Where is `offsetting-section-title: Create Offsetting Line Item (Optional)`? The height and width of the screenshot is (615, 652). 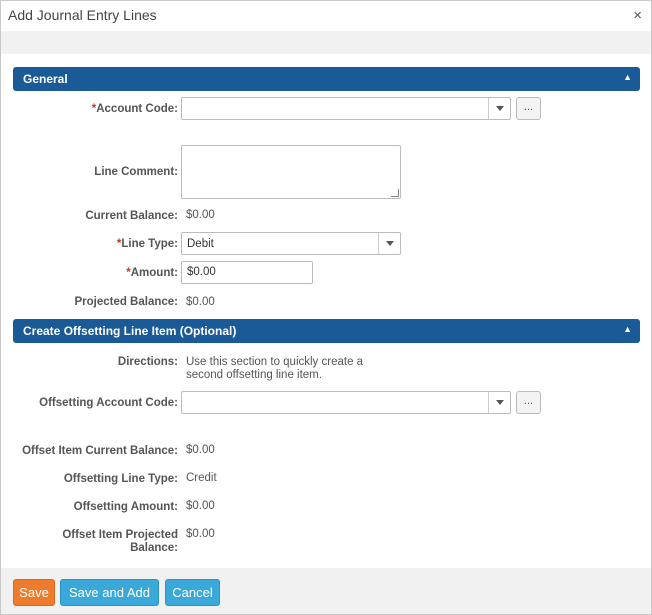
offsetting-section-title: Create Offsetting Line Item (Optional) is located at coordinates (130, 331).